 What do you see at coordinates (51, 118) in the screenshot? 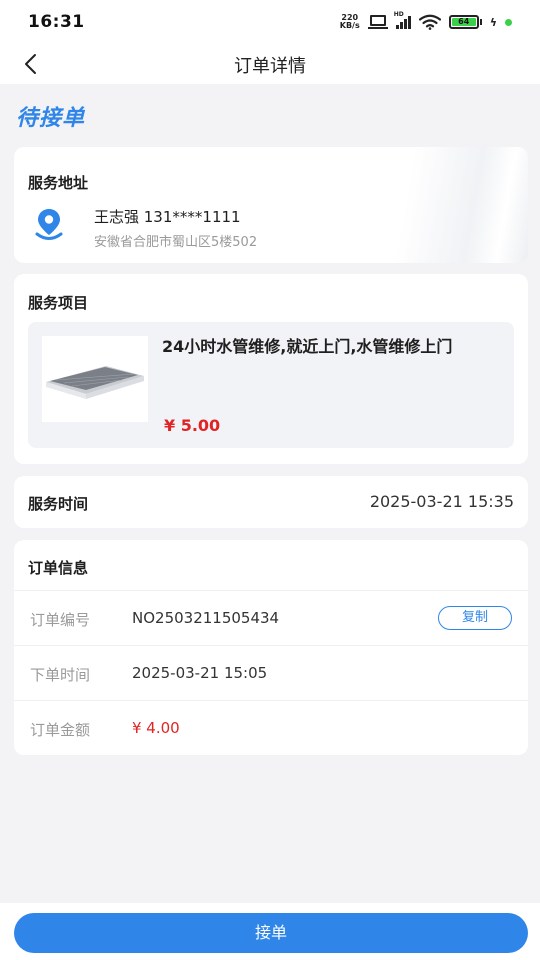
I see `order-status-heading: 待接单` at bounding box center [51, 118].